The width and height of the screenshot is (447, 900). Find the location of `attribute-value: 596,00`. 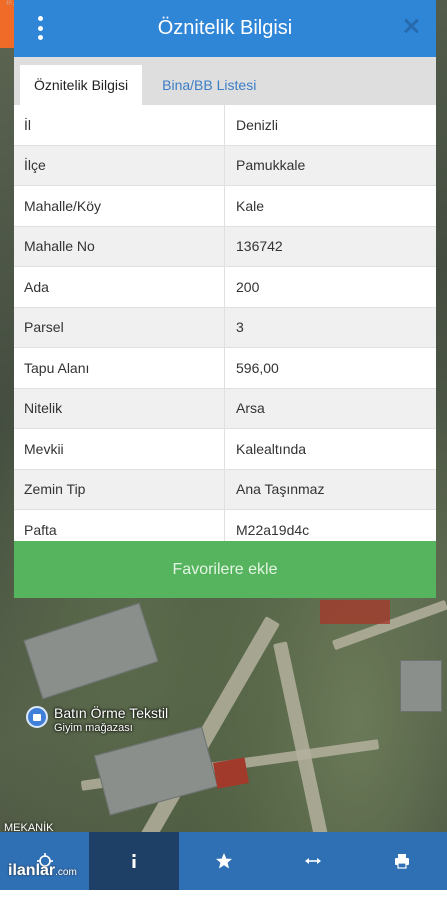

attribute-value: 596,00 is located at coordinates (257, 367).